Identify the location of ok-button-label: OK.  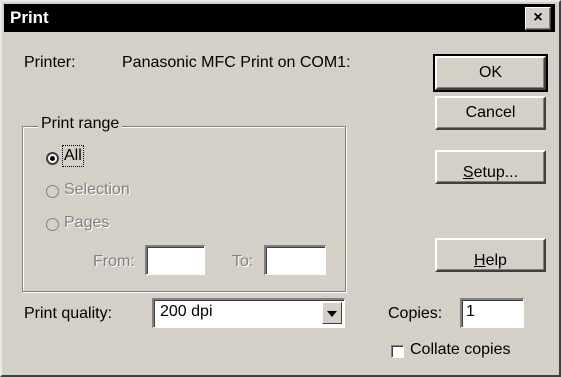
(490, 72).